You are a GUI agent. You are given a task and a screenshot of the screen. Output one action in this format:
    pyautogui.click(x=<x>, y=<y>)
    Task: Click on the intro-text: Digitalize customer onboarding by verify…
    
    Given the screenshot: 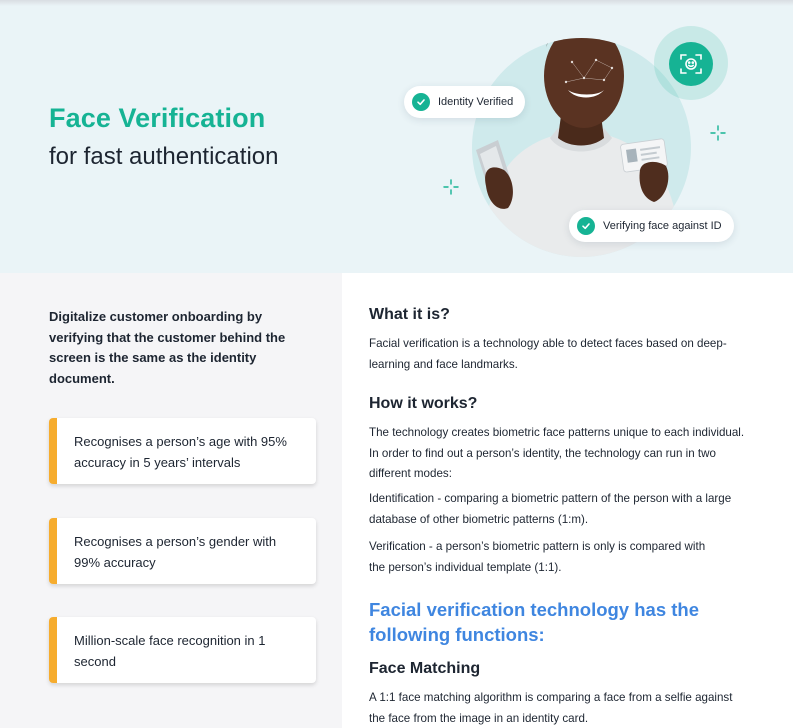 What is the action you would take?
    pyautogui.click(x=167, y=347)
    